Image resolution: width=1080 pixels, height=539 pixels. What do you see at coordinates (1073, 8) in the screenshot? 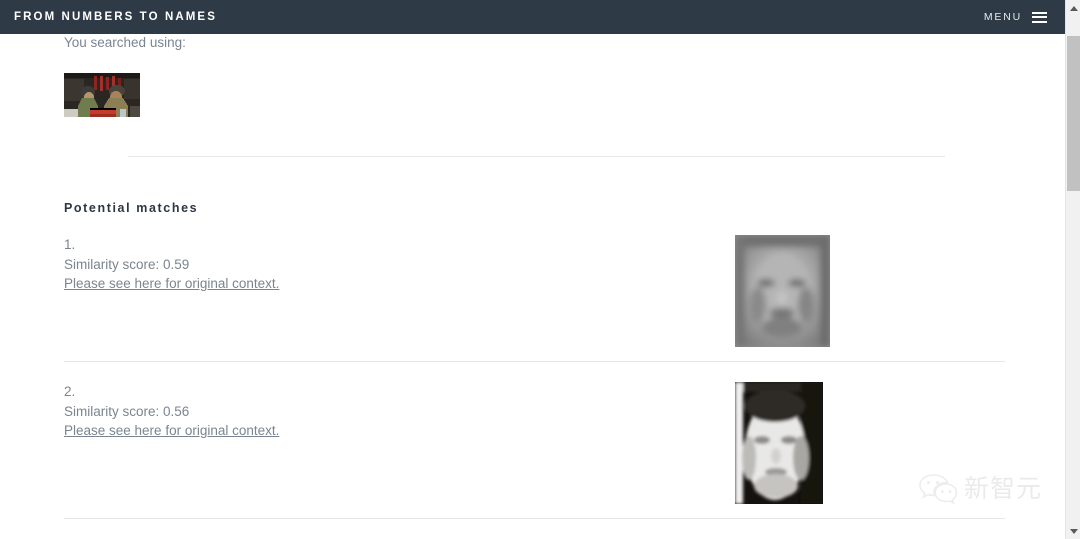
I see `scroll-up-arrow` at bounding box center [1073, 8].